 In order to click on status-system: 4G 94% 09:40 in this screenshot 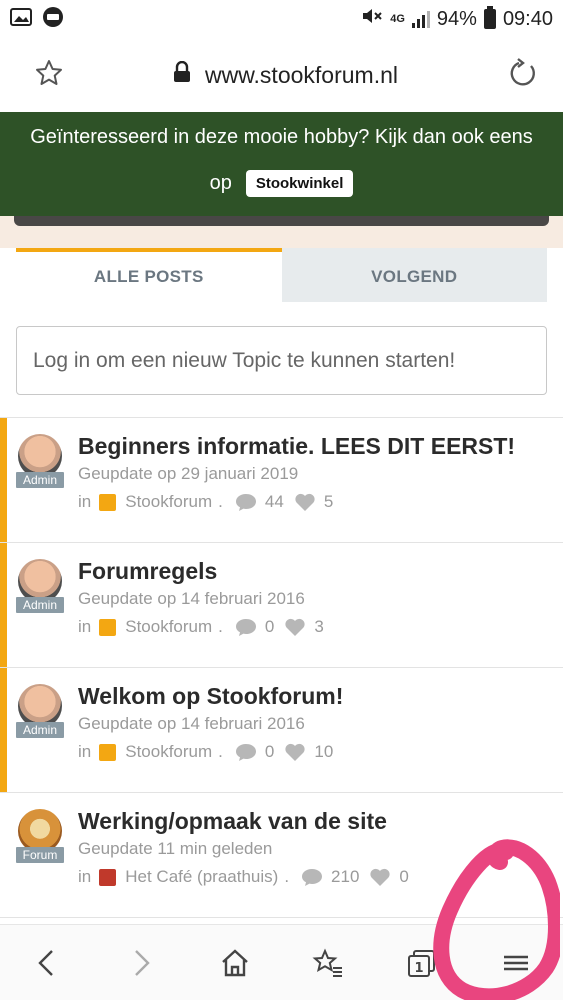, I will do `click(457, 19)`.